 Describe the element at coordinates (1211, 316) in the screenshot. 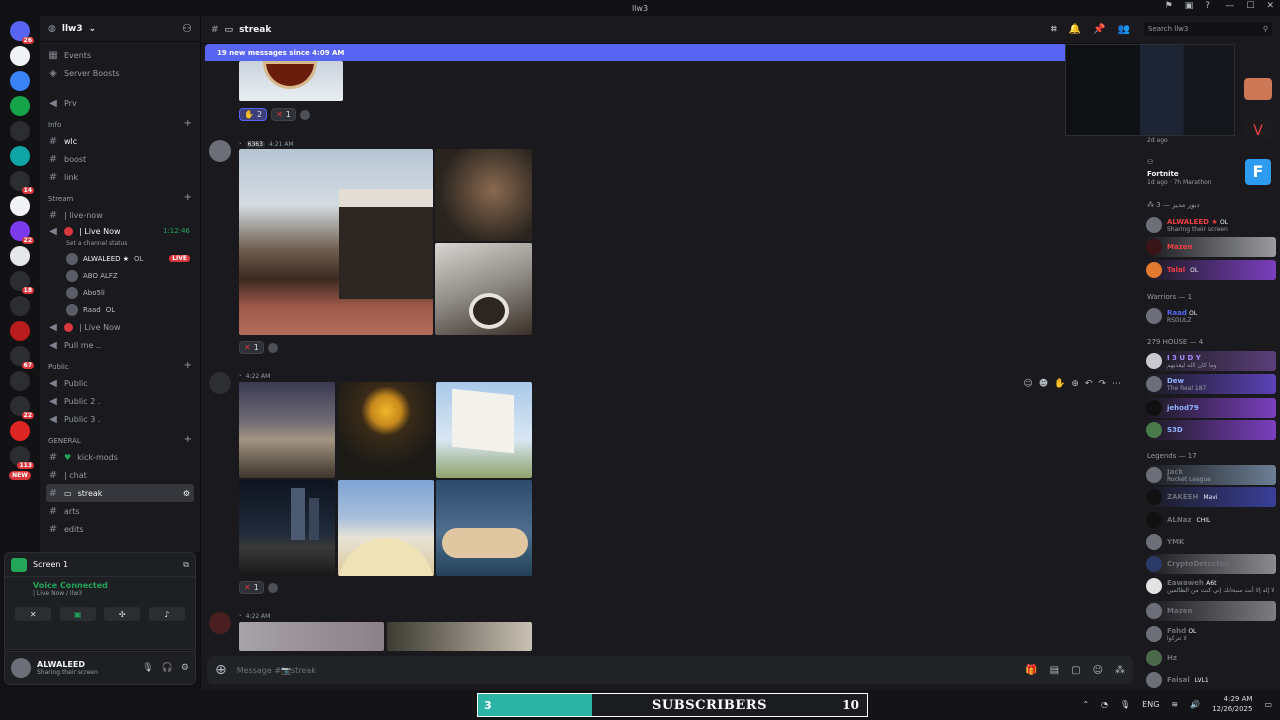

I see `member-item: Raad OL RSDULZ` at that location.